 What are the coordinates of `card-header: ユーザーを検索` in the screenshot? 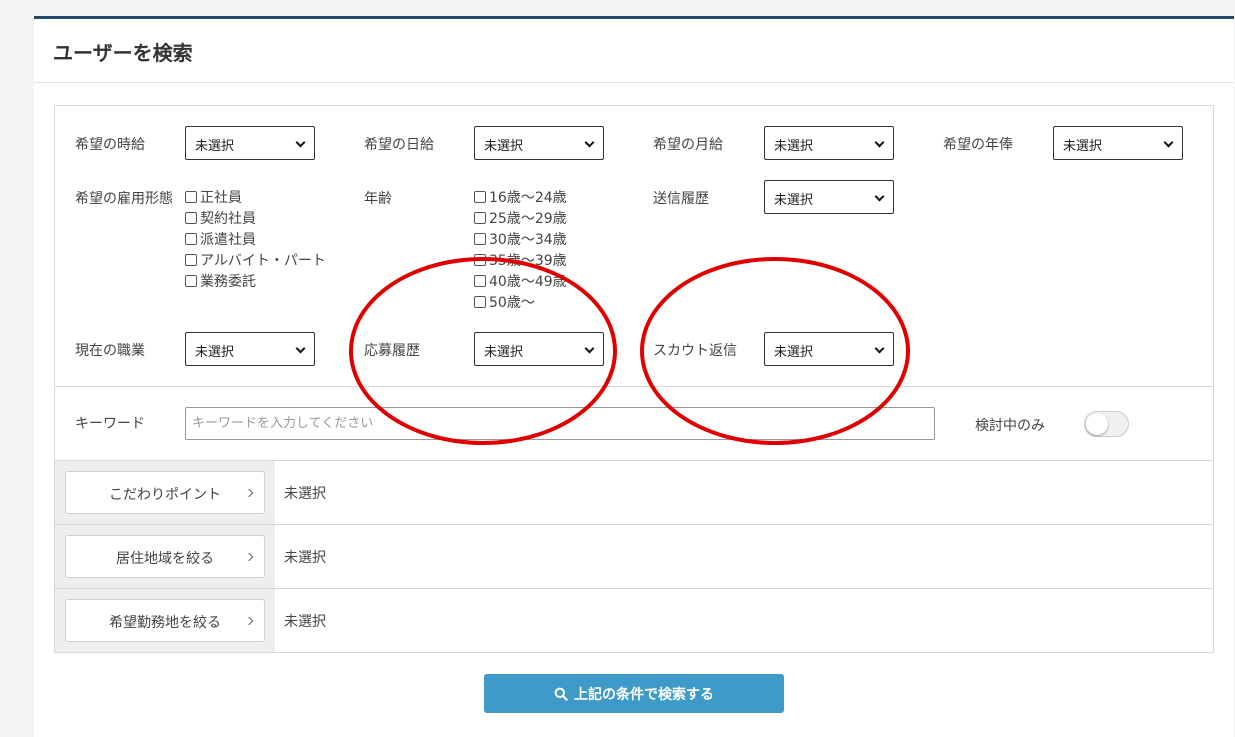 It's located at (634, 51).